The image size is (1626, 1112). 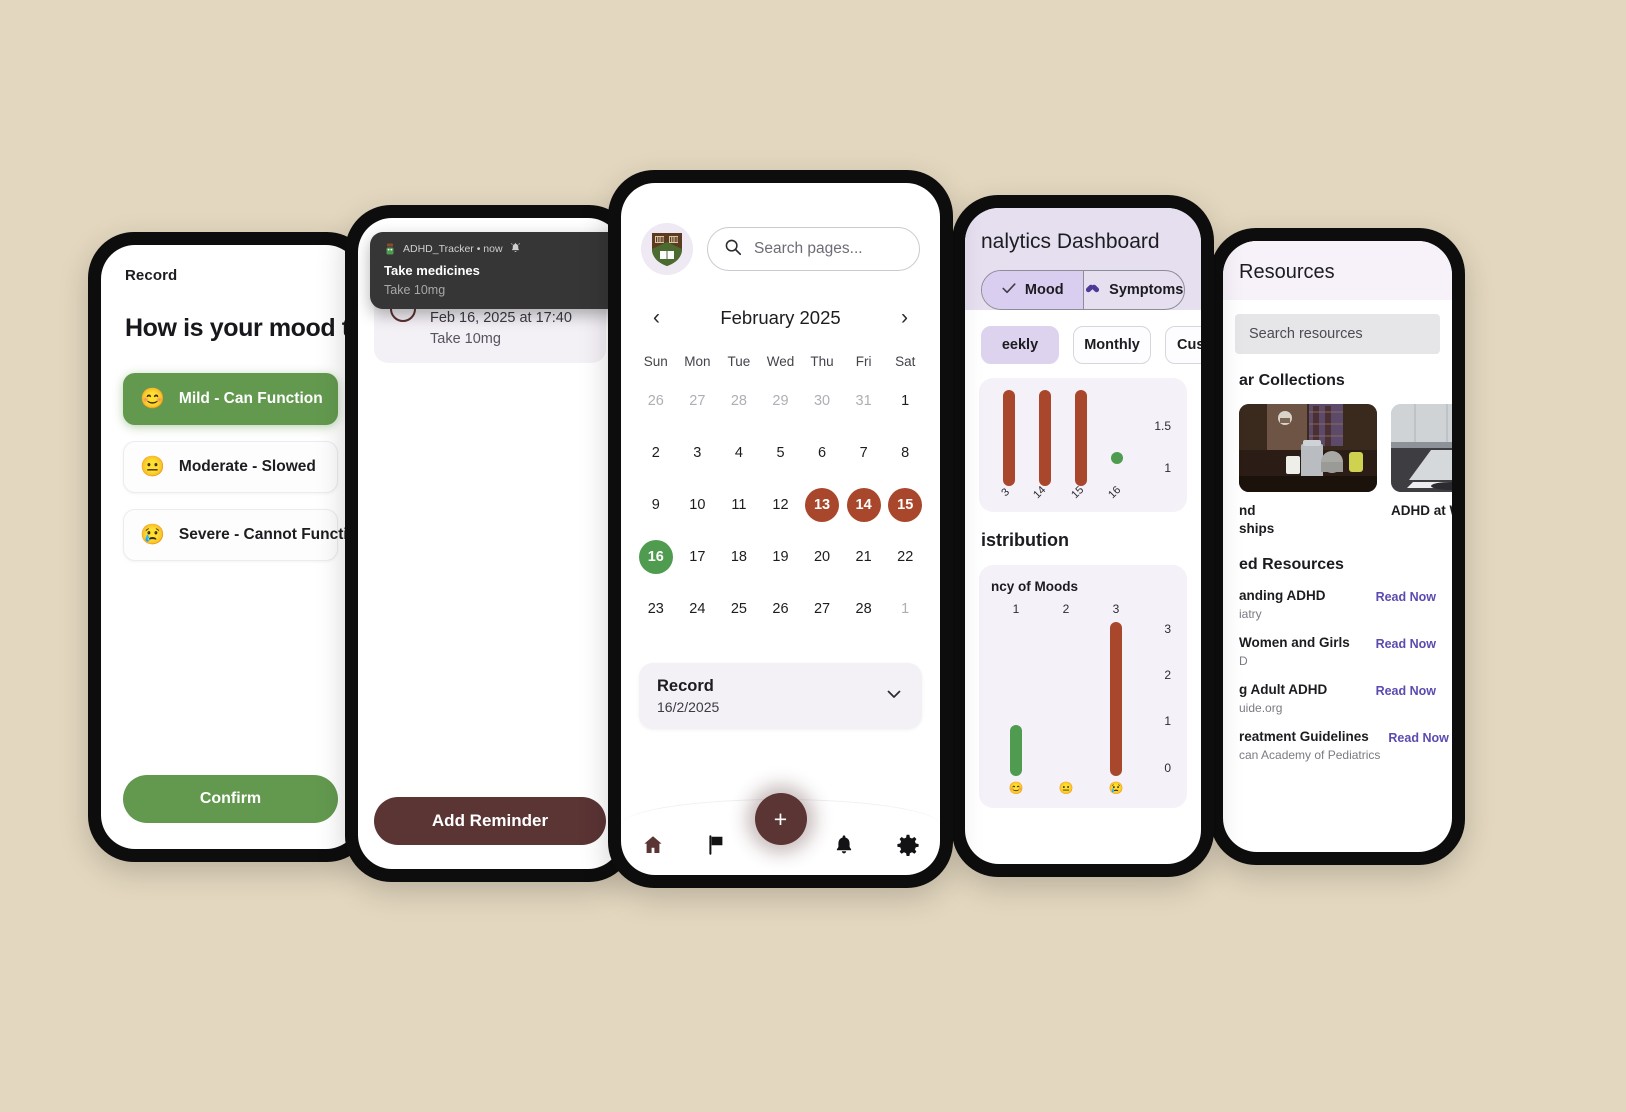 I want to click on record-summary-card: Record 16/2/2025, so click(x=780, y=696).